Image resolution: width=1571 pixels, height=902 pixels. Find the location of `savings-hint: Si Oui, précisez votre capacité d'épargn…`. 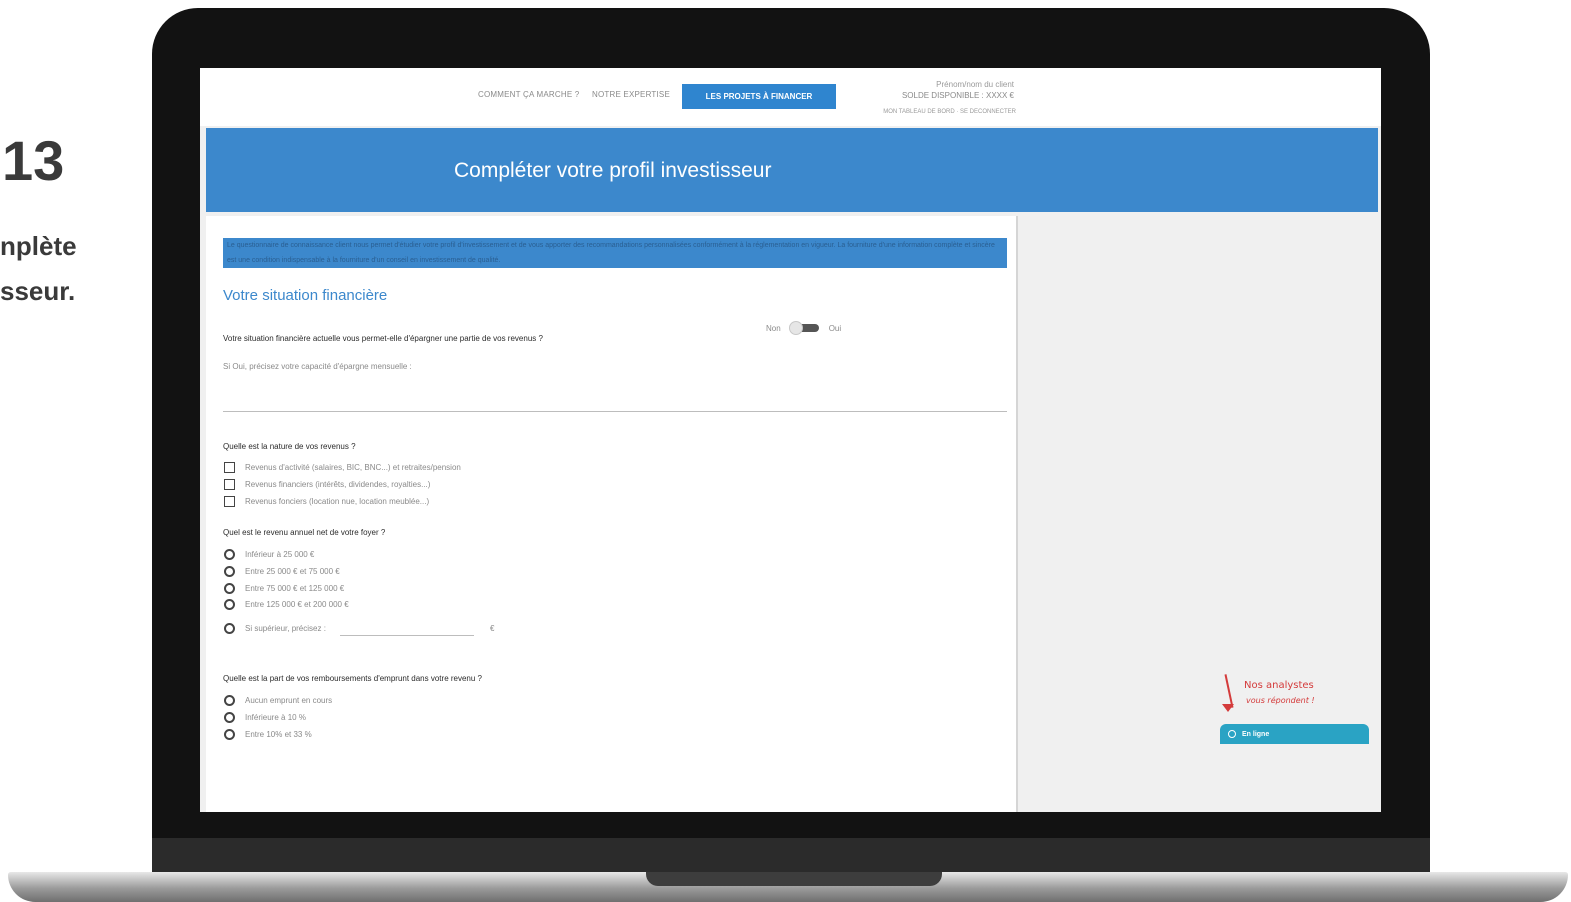

savings-hint: Si Oui, précisez votre capacité d'épargn… is located at coordinates (317, 366).